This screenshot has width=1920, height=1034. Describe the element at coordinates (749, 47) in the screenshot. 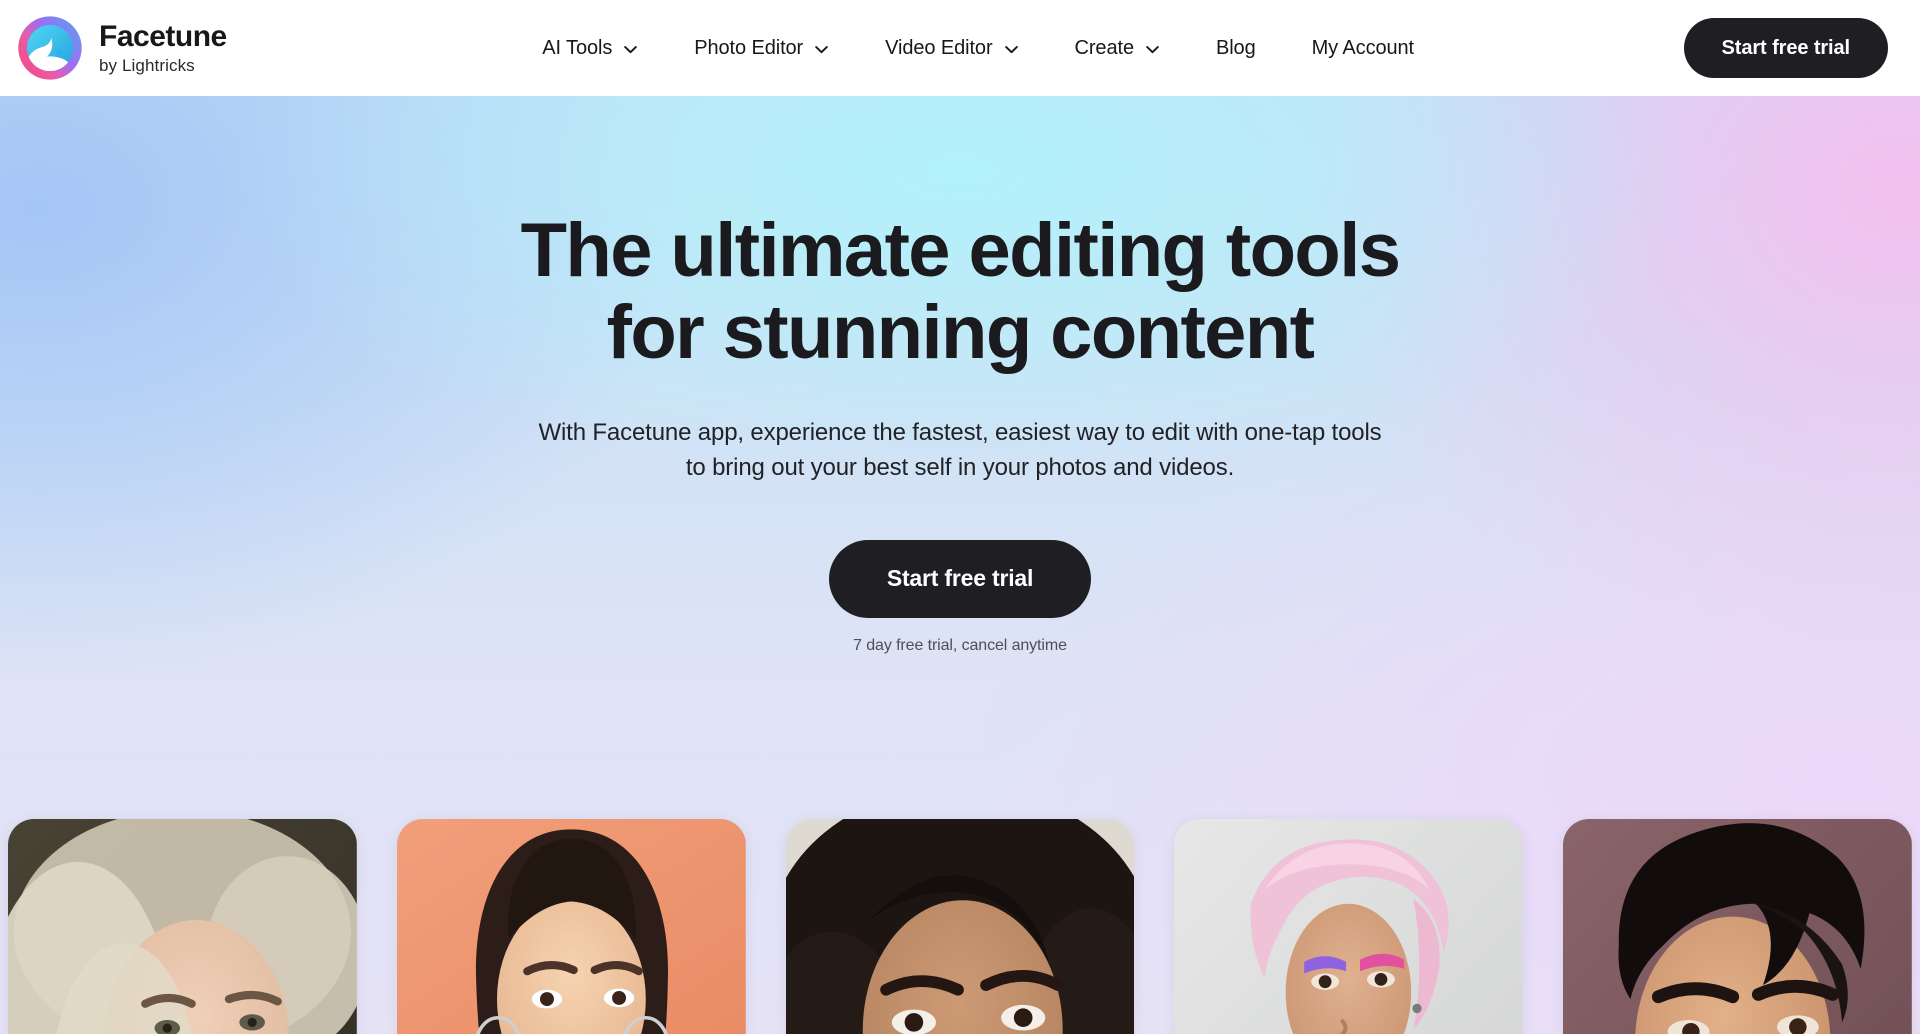

I see `nav-label: Photo Editor` at that location.